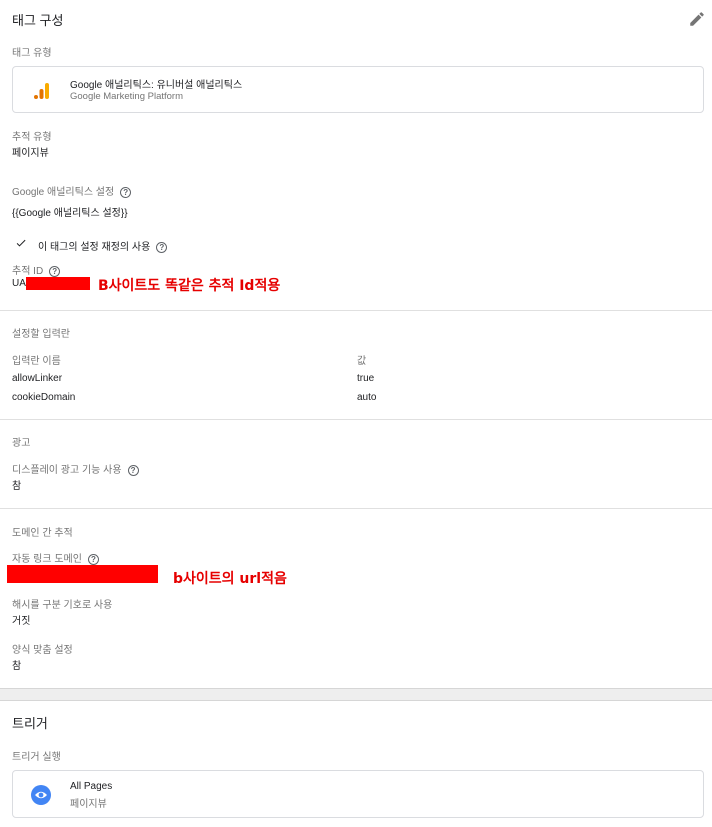  What do you see at coordinates (44, 397) in the screenshot?
I see `field-name: cookieDomain` at bounding box center [44, 397].